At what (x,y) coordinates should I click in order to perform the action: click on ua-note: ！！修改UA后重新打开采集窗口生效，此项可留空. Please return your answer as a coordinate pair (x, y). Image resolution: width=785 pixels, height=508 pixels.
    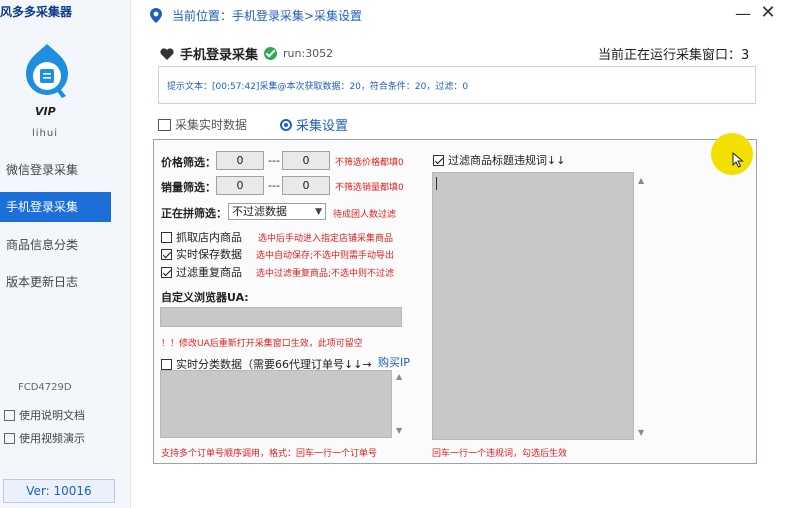
    Looking at the image, I should click on (262, 344).